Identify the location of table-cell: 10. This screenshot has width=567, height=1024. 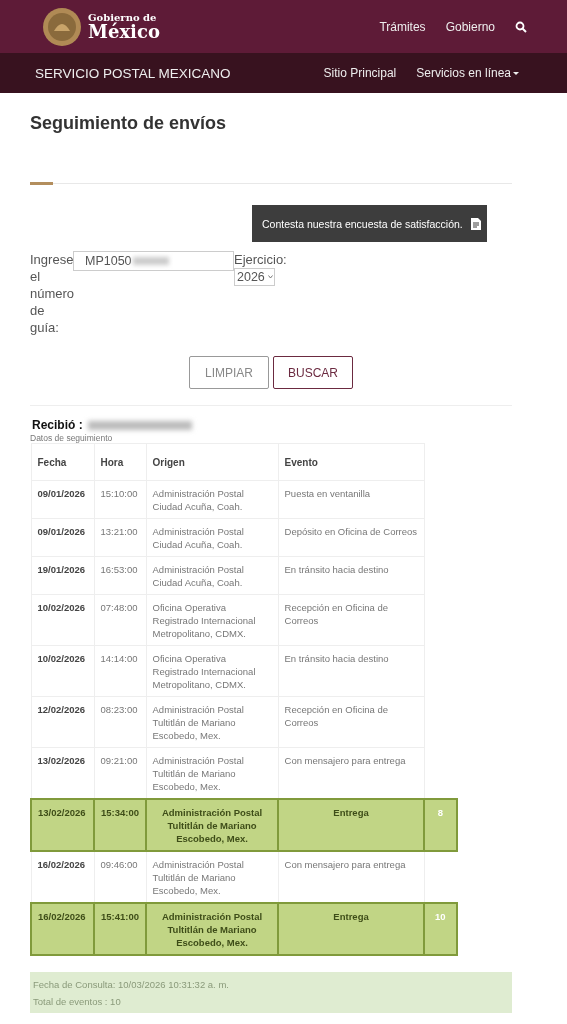
(440, 929).